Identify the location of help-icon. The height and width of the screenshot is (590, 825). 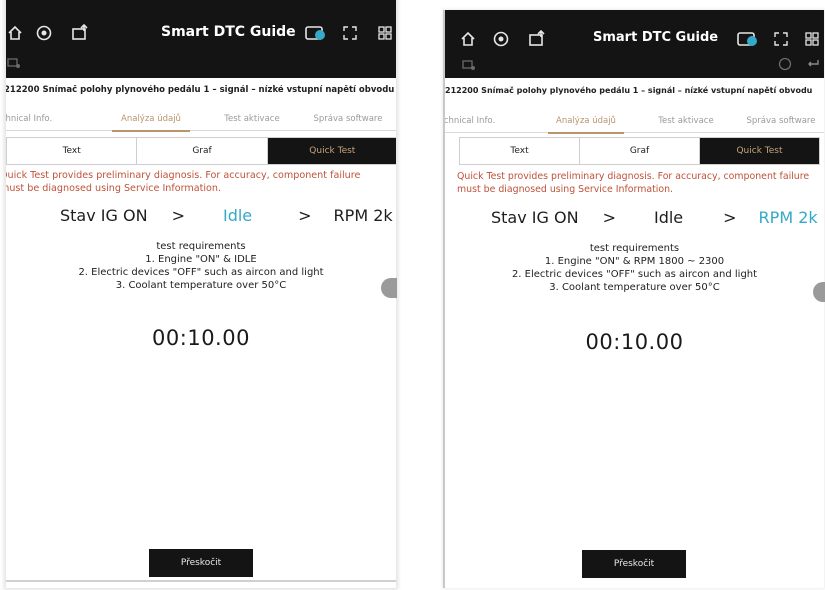
(785, 64).